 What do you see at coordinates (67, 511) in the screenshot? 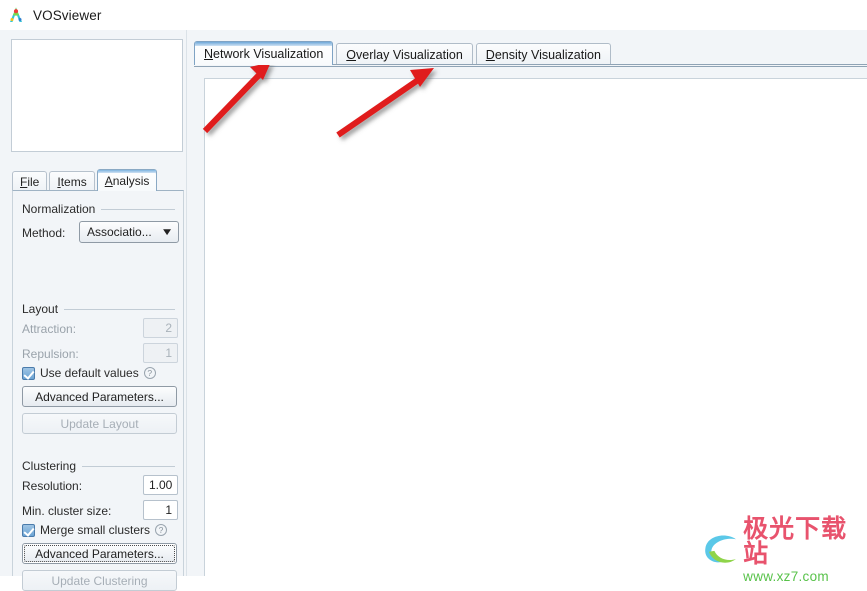
I see `min-cluster-size-label: Min. cluster size:` at bounding box center [67, 511].